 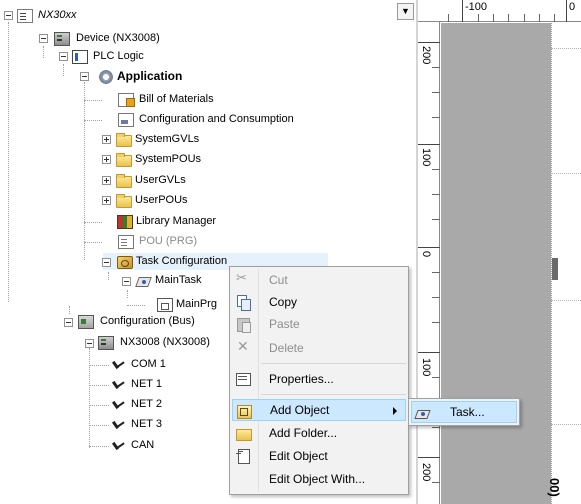 What do you see at coordinates (137, 384) in the screenshot?
I see `tree-item-net1: NET 1` at bounding box center [137, 384].